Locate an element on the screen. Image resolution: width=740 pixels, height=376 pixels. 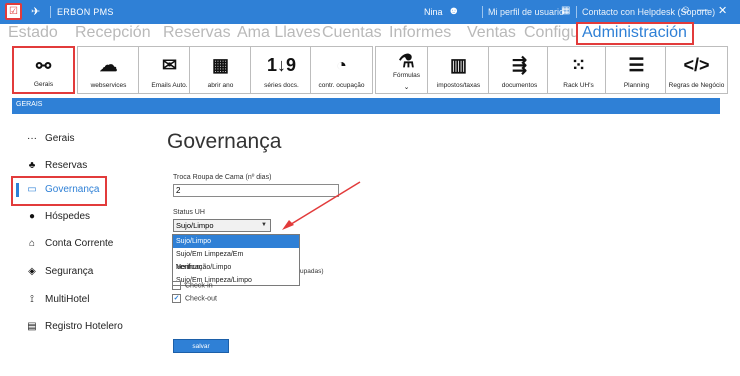
user-icon: ● is located at coordinates (32, 216).